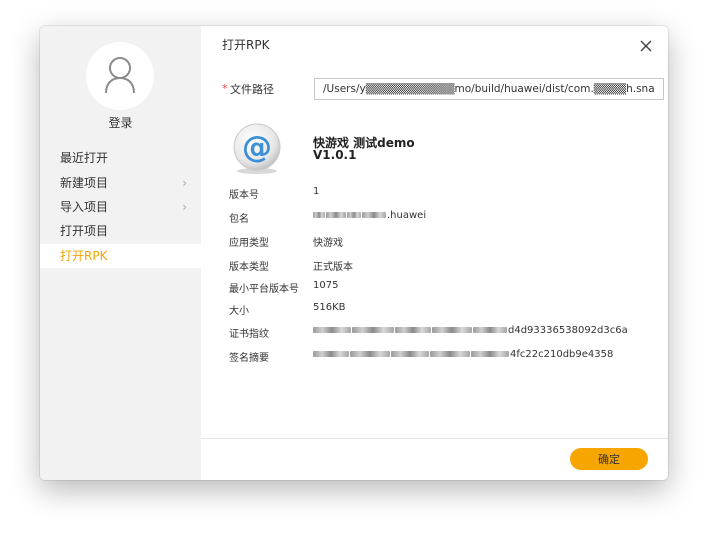 The image size is (708, 533). Describe the element at coordinates (328, 243) in the screenshot. I see `info-value-app-type: 快游戏` at that location.